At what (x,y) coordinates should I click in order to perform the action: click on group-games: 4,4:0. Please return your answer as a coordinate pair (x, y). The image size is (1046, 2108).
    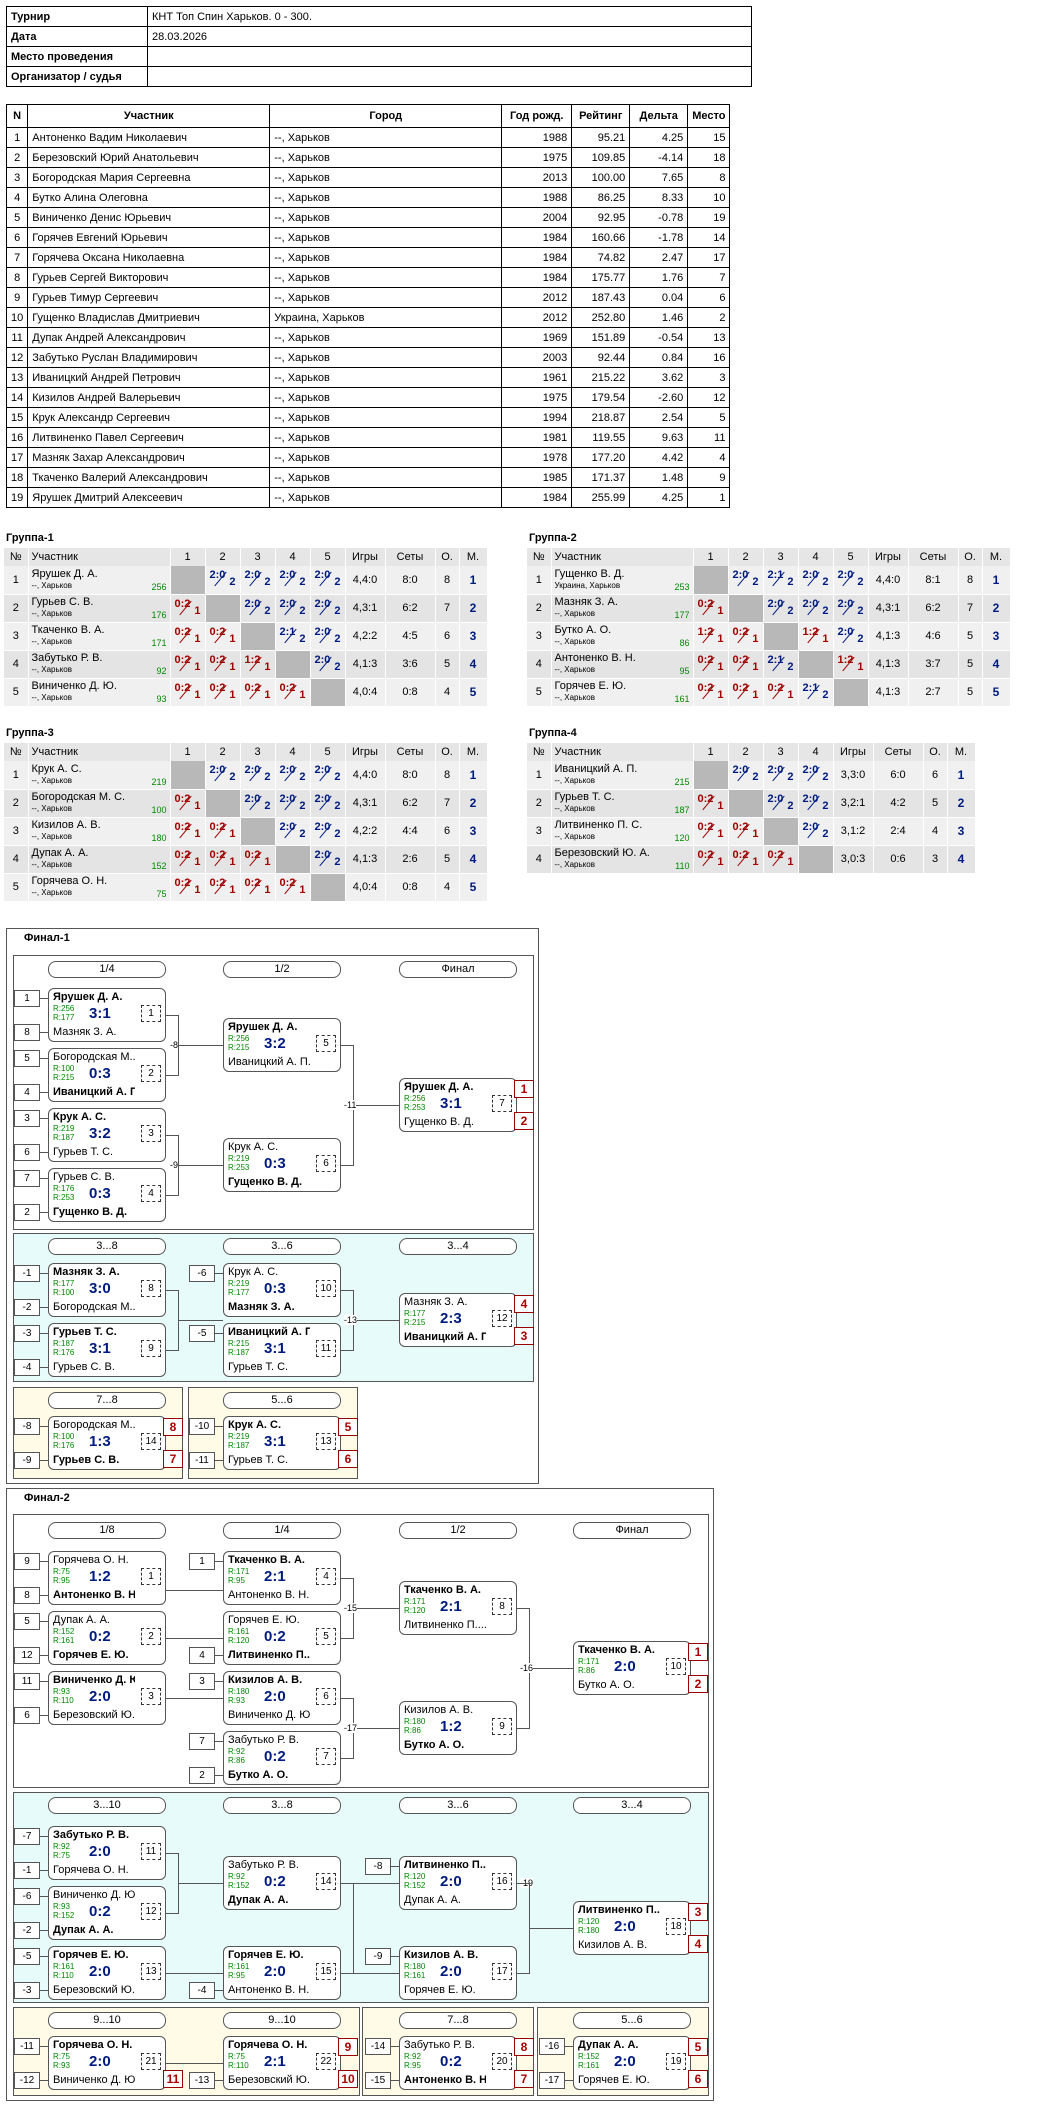
    Looking at the image, I should click on (365, 775).